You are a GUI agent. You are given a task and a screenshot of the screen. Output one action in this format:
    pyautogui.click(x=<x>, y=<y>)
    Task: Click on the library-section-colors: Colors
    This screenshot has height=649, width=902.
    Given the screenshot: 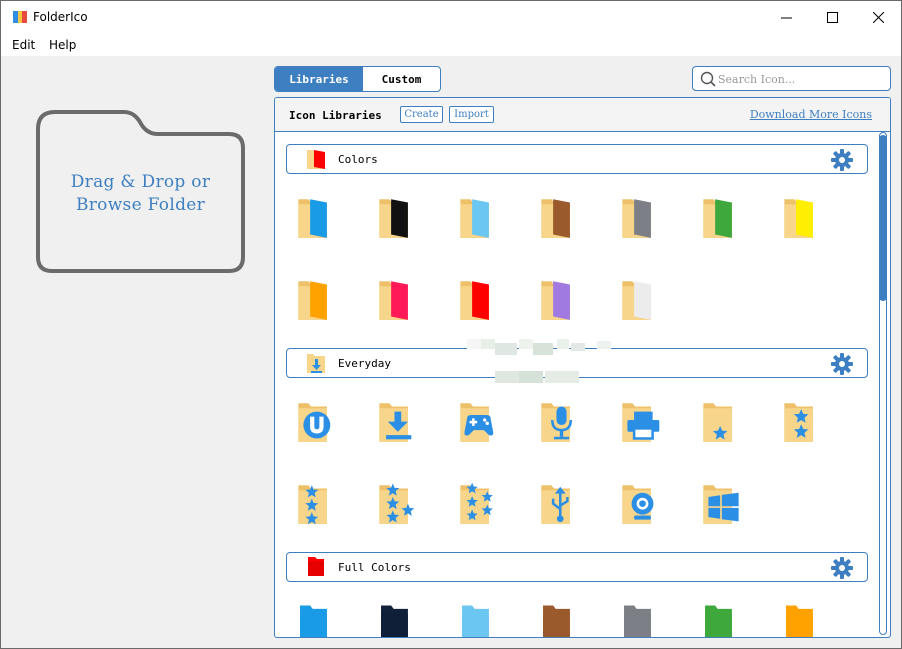 What is the action you would take?
    pyautogui.click(x=577, y=159)
    